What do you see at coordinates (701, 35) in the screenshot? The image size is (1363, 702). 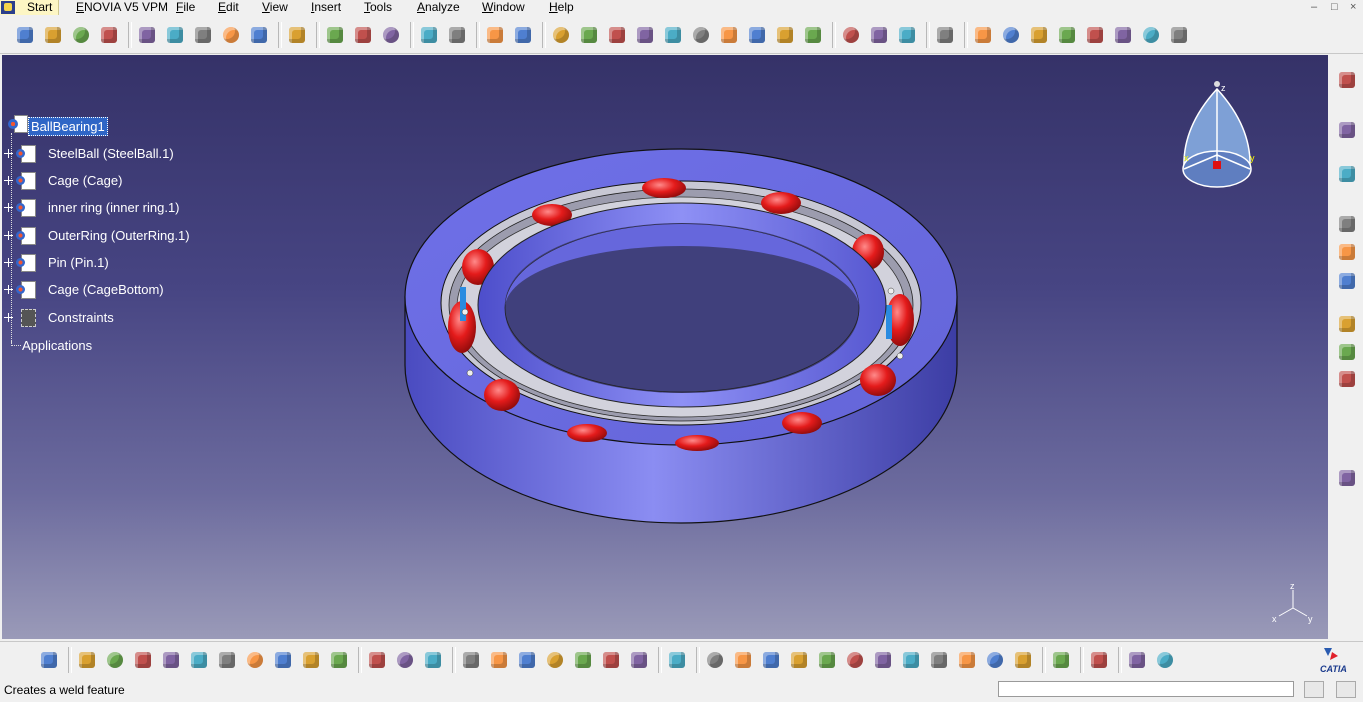 I see `scene-icon` at bounding box center [701, 35].